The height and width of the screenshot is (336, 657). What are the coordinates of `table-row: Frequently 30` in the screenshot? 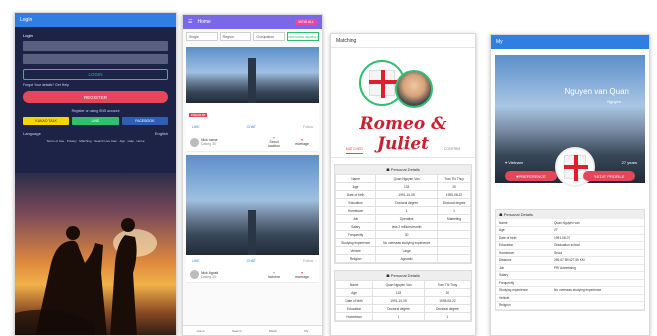 It's located at (402, 234).